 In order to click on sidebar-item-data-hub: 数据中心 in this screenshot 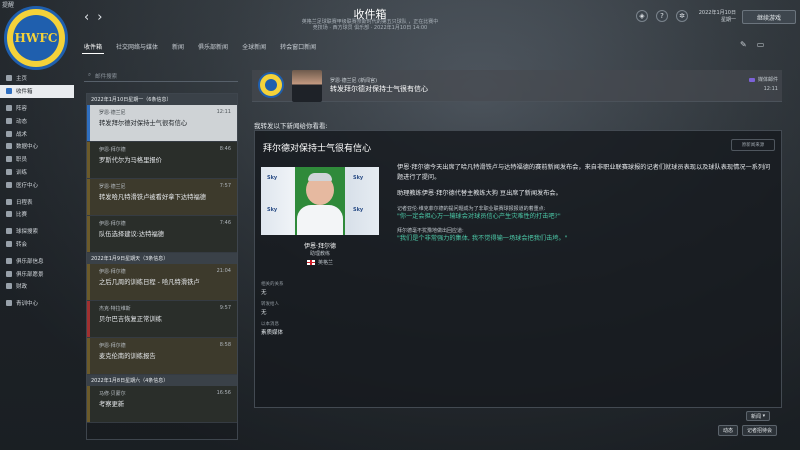, I will do `click(37, 146)`.